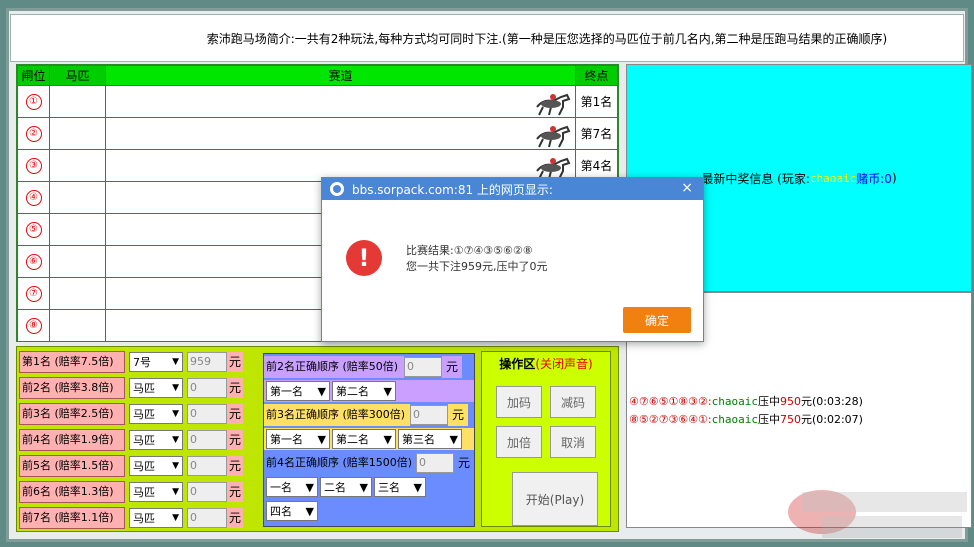  I want to click on order3-select-1: 第一名 ▼, so click(298, 439).